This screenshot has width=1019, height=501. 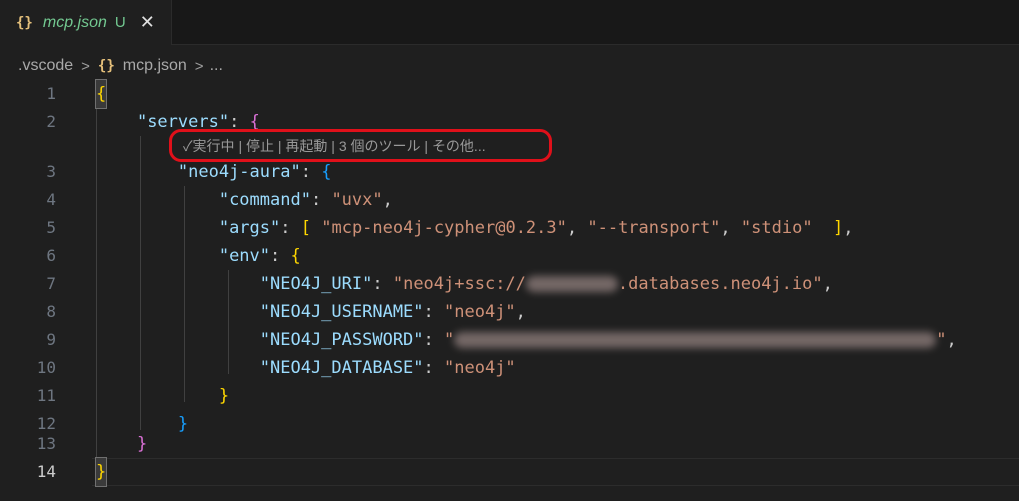 What do you see at coordinates (51, 255) in the screenshot?
I see `line-number: 6` at bounding box center [51, 255].